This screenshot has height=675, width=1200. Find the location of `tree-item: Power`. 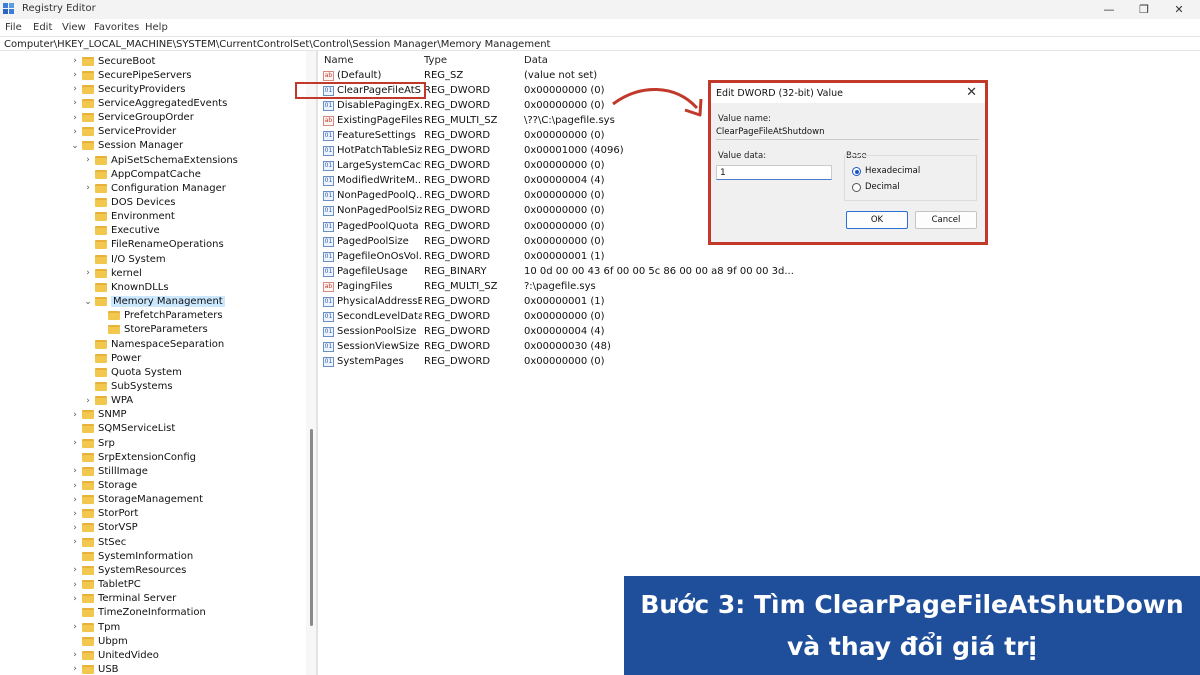

tree-item: Power is located at coordinates (112, 358).